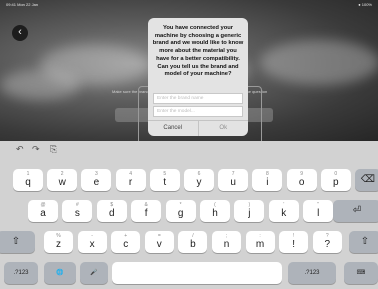 This screenshot has width=378, height=289. I want to click on delete-key: ⌫, so click(366, 180).